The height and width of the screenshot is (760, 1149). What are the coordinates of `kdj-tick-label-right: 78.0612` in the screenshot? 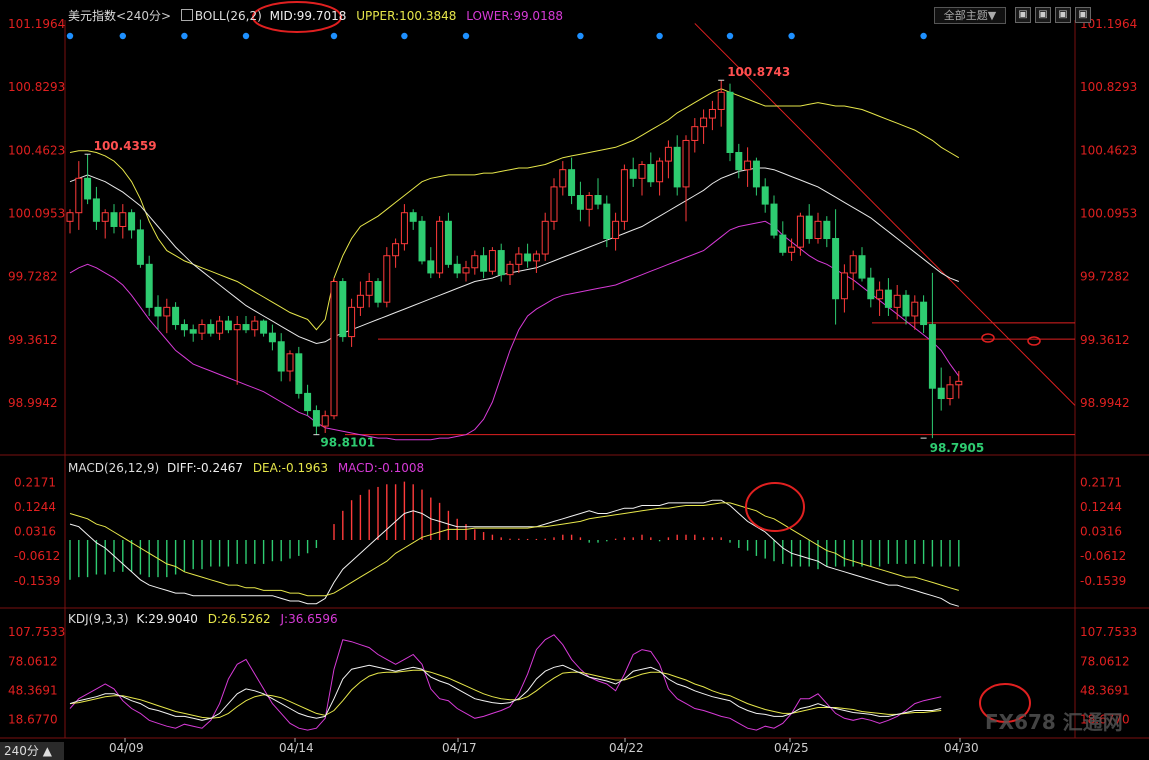 It's located at (1105, 661).